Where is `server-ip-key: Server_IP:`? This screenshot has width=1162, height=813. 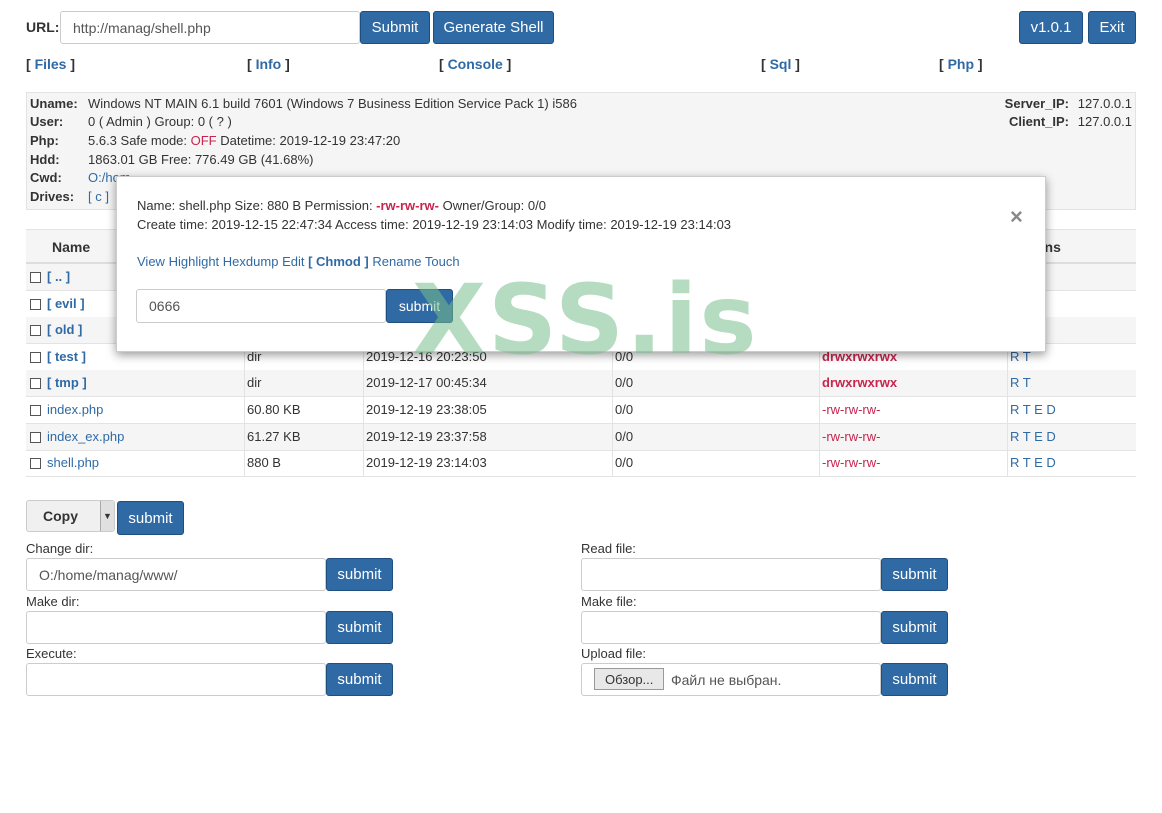 server-ip-key: Server_IP: is located at coordinates (1036, 103).